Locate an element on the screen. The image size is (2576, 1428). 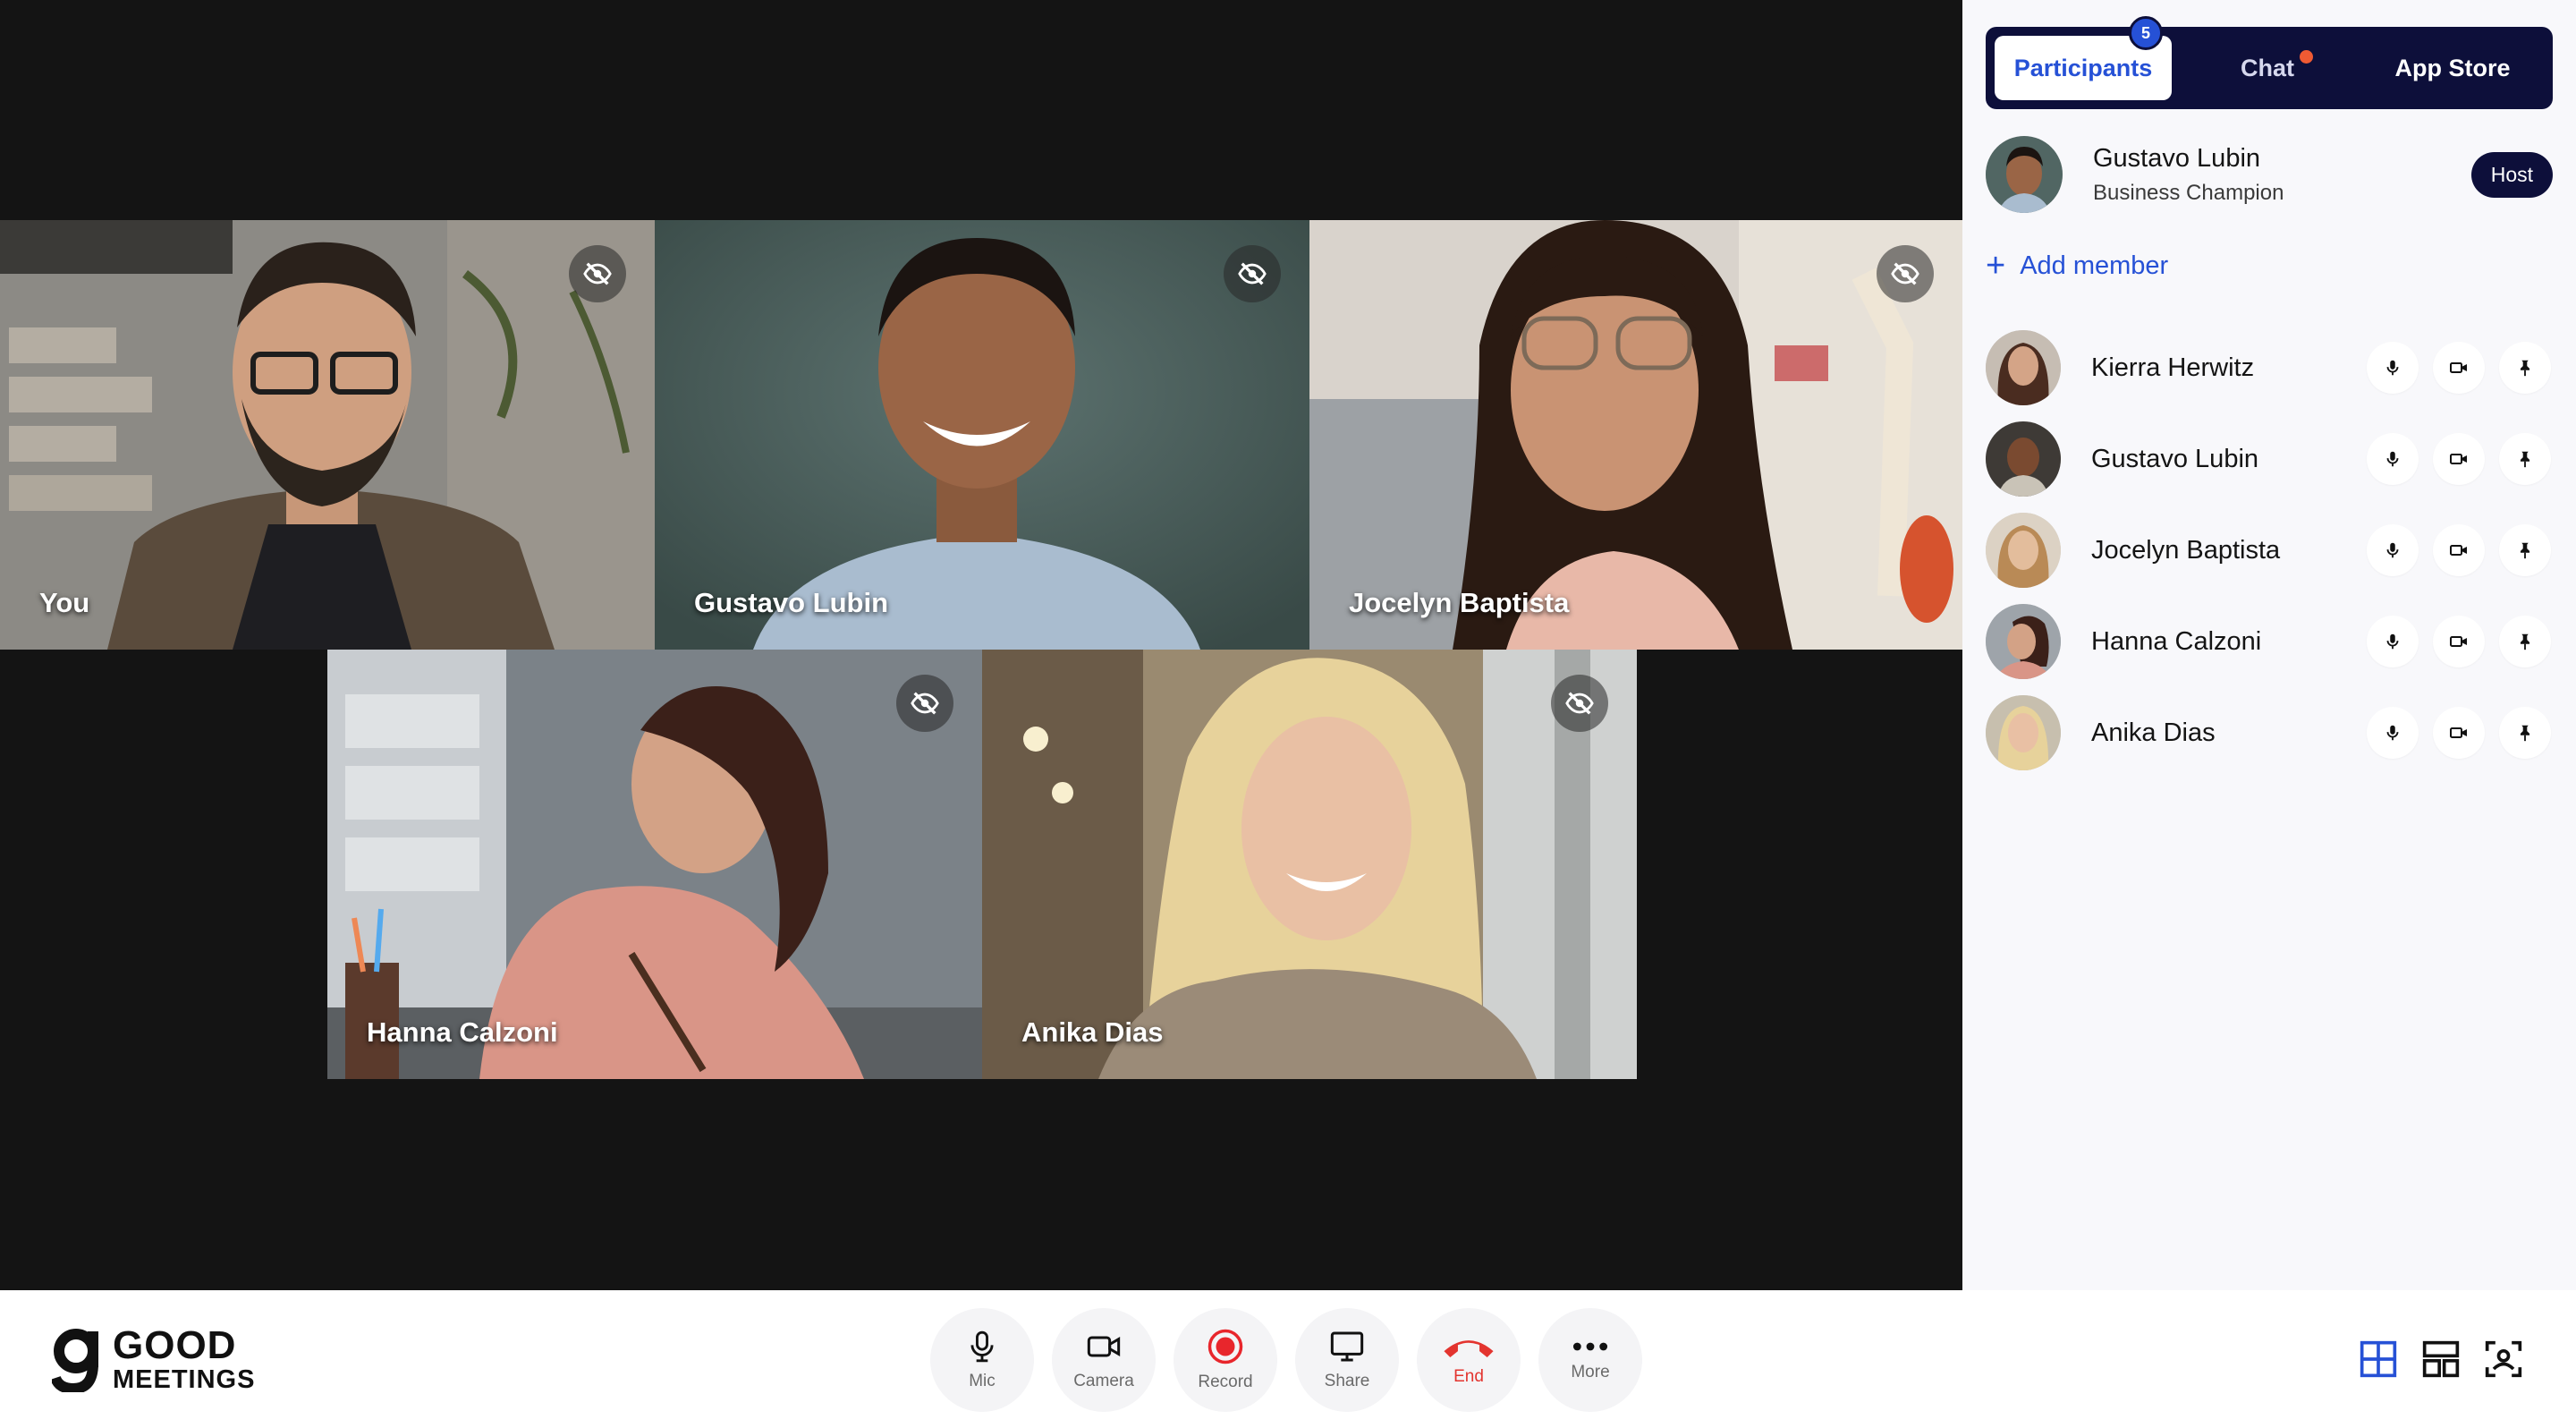
video-tile-jocelyn: Jocelyn Baptista is located at coordinates (1635, 435).